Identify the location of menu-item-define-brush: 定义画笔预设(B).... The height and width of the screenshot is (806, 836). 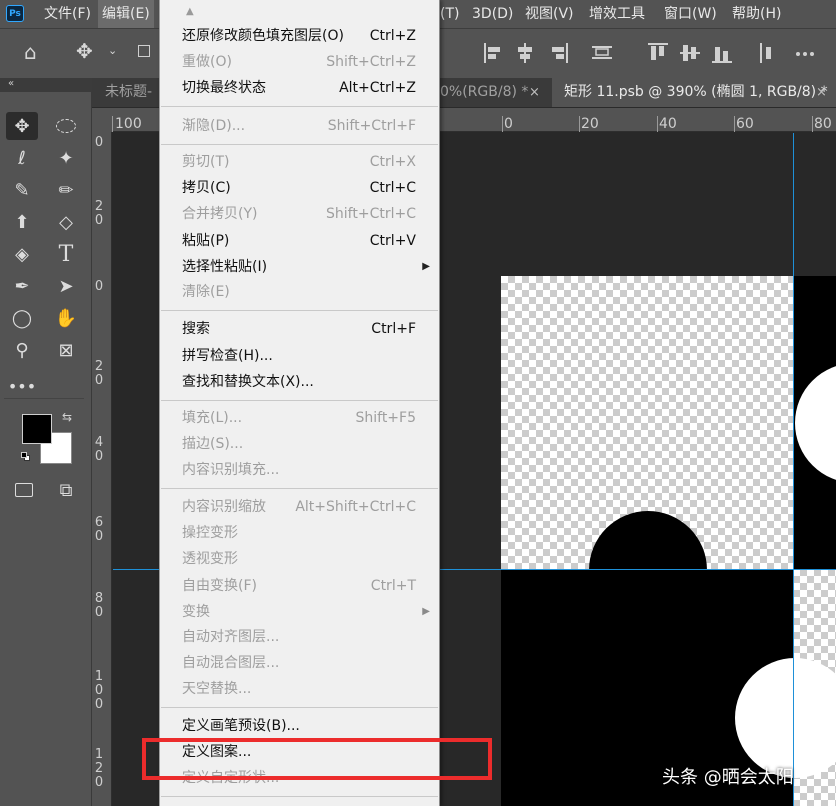
(299, 726).